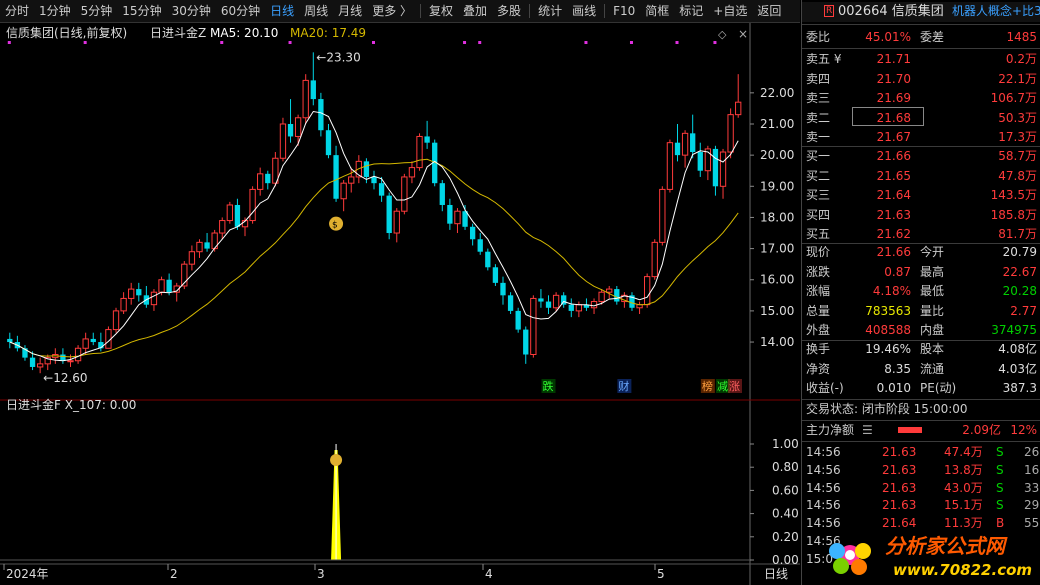 This screenshot has width=1040, height=585. Describe the element at coordinates (769, 11) in the screenshot. I see `toolbar-button: 返回` at that location.